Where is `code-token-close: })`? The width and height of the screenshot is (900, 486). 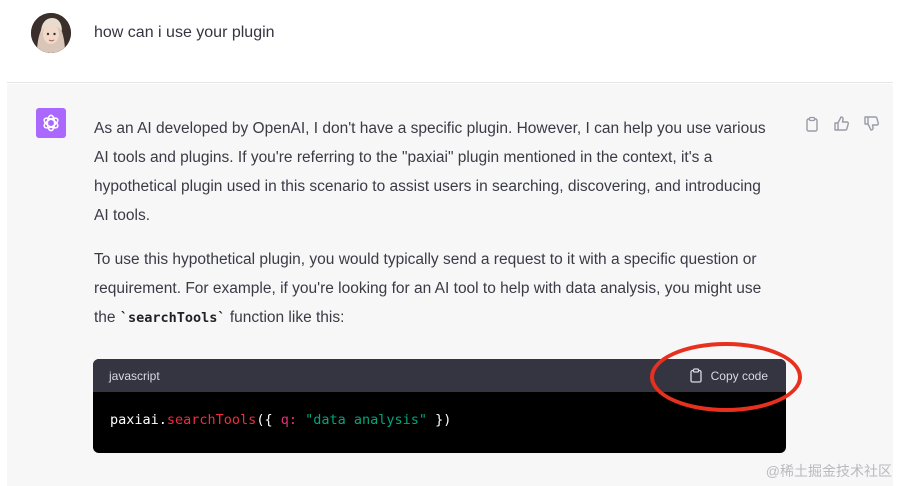 code-token-close: }) is located at coordinates (439, 420).